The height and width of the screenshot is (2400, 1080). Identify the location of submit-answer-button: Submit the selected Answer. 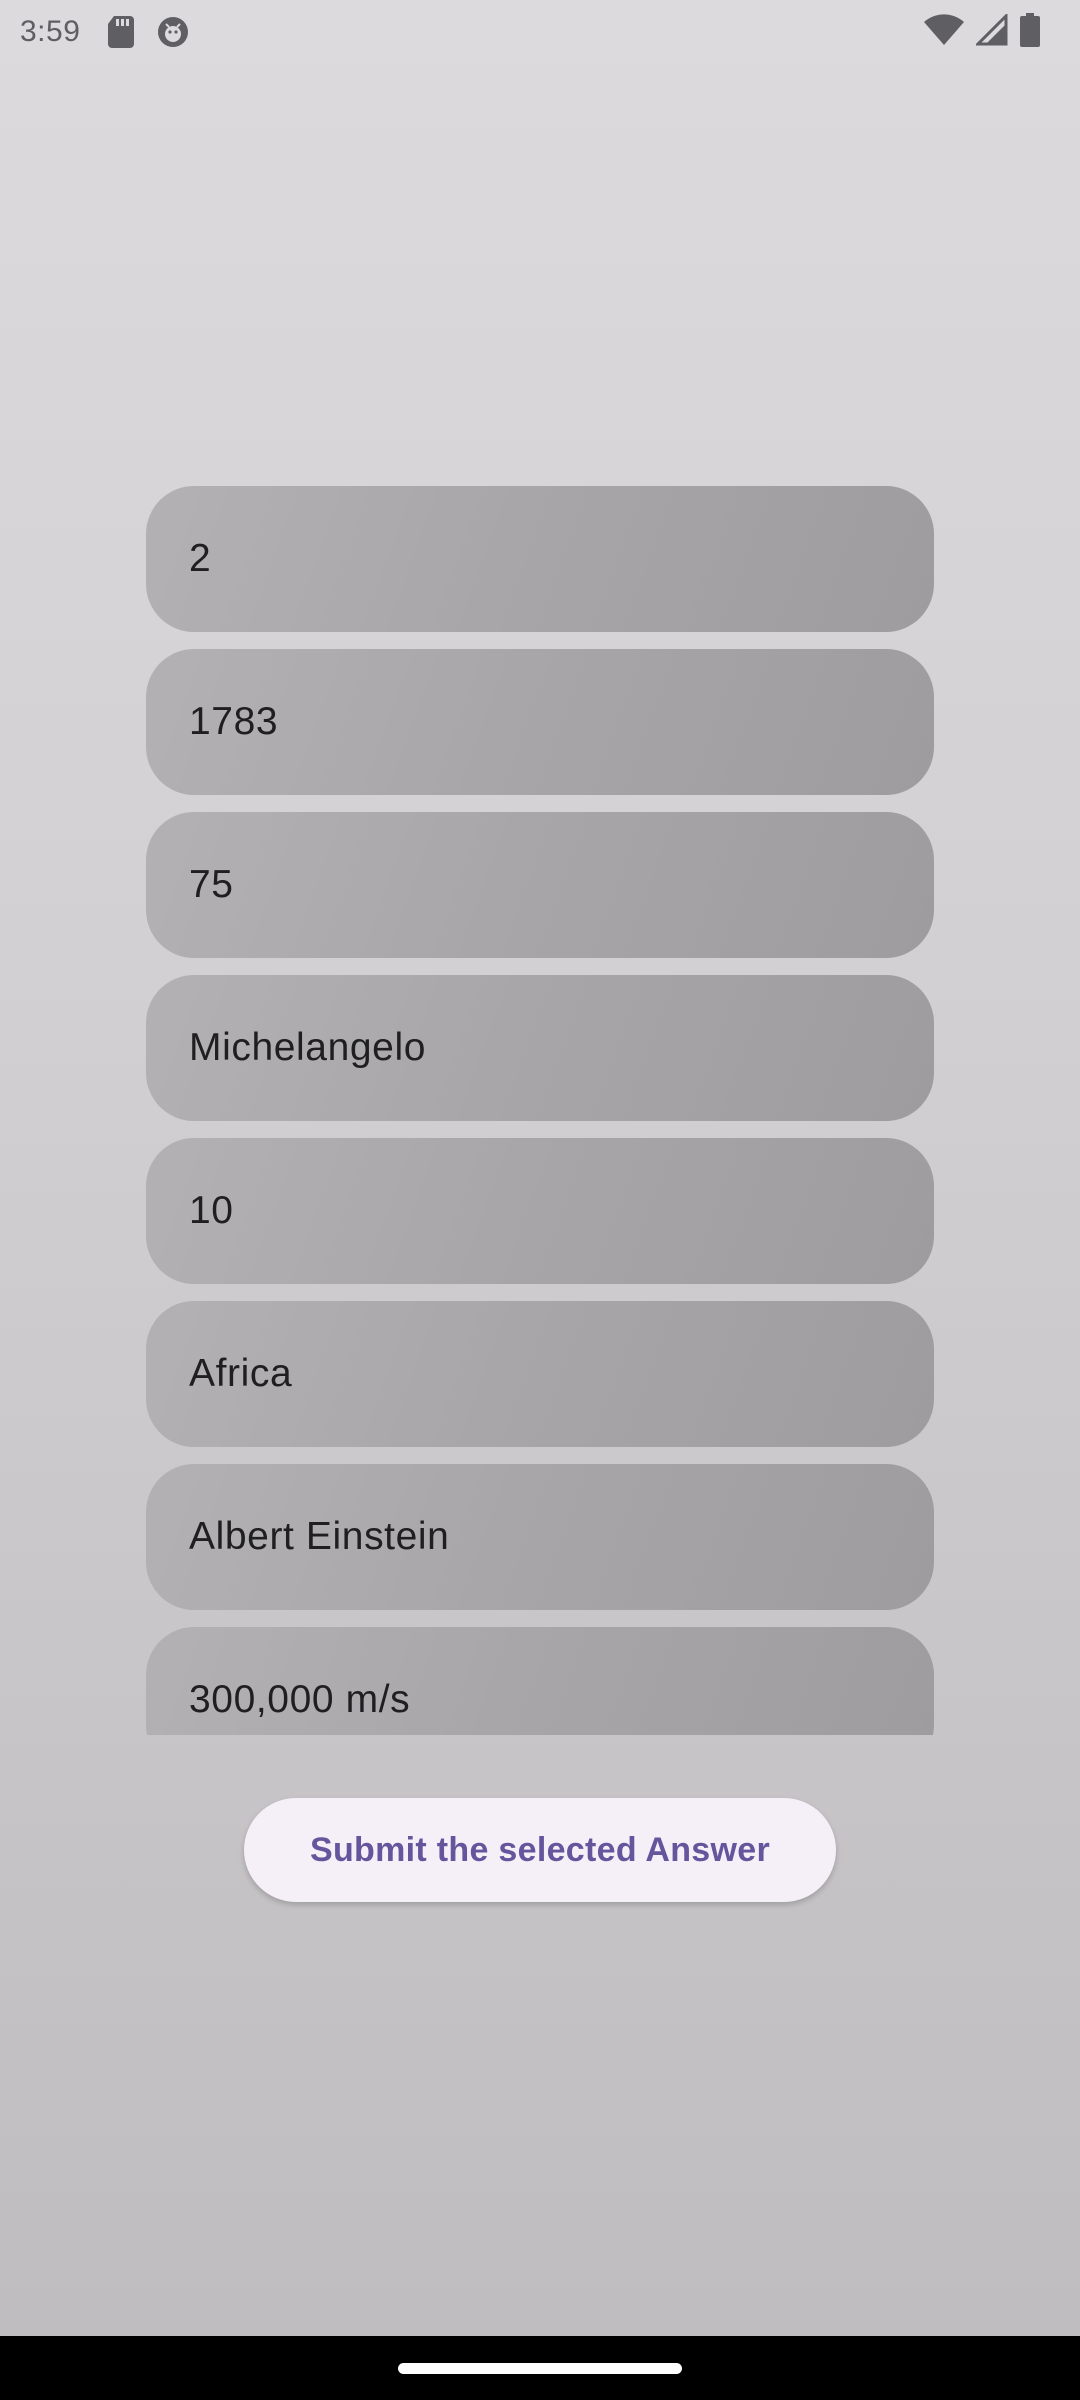
(540, 1850).